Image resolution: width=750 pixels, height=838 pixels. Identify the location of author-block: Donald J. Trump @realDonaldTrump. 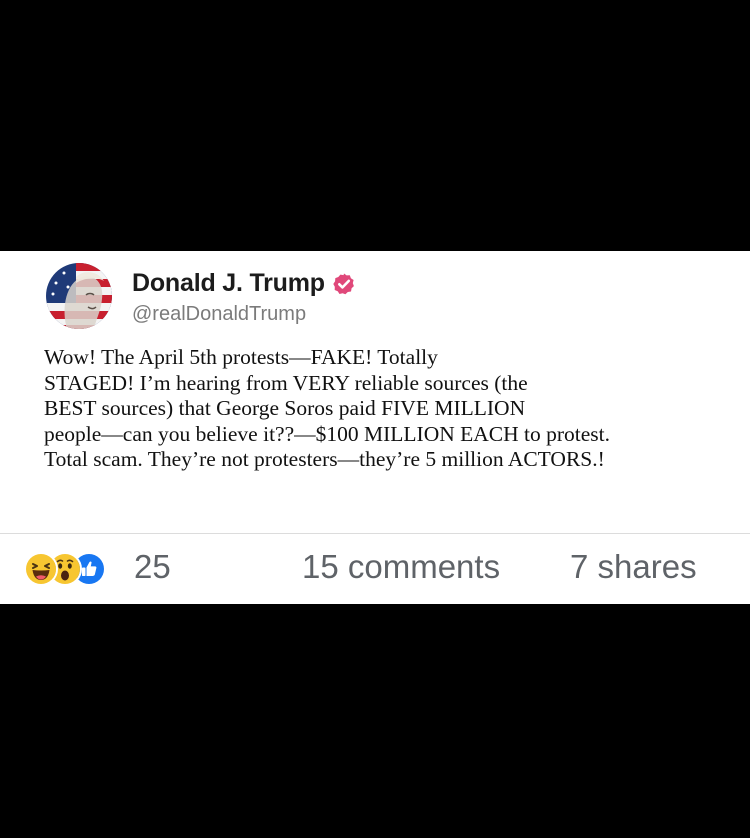
(244, 296).